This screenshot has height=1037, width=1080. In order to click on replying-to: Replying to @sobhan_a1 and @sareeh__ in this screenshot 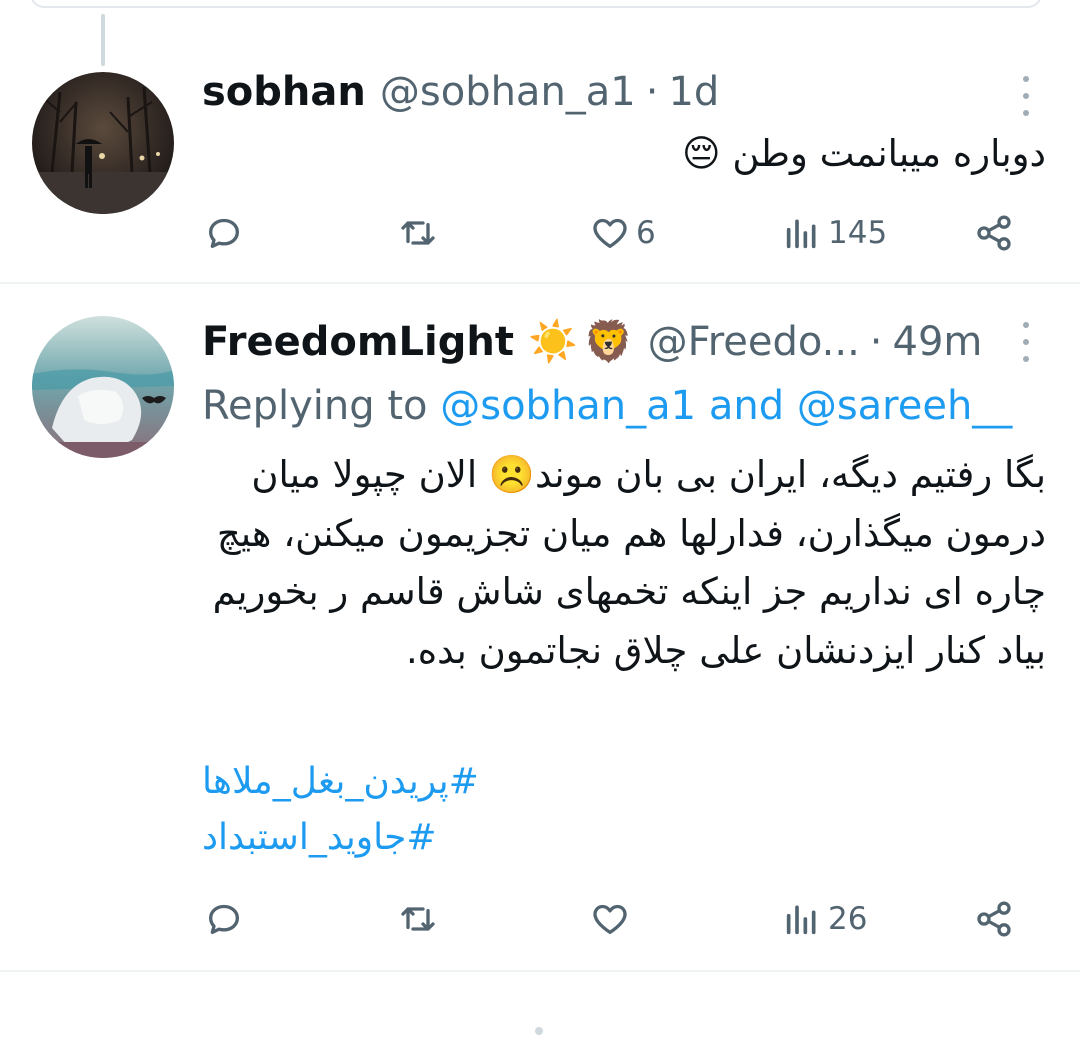, I will do `click(607, 406)`.